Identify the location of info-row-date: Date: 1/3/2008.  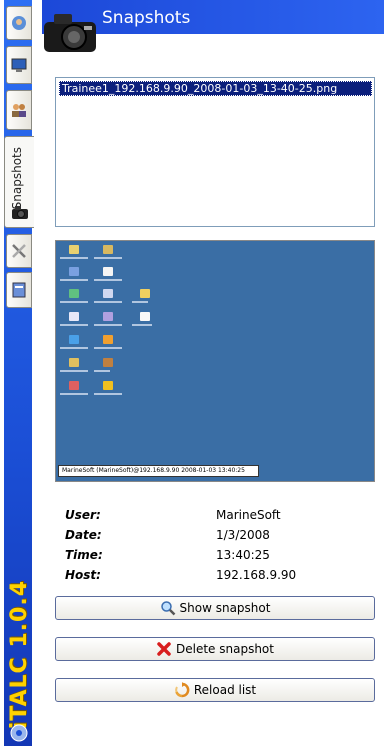
(215, 538).